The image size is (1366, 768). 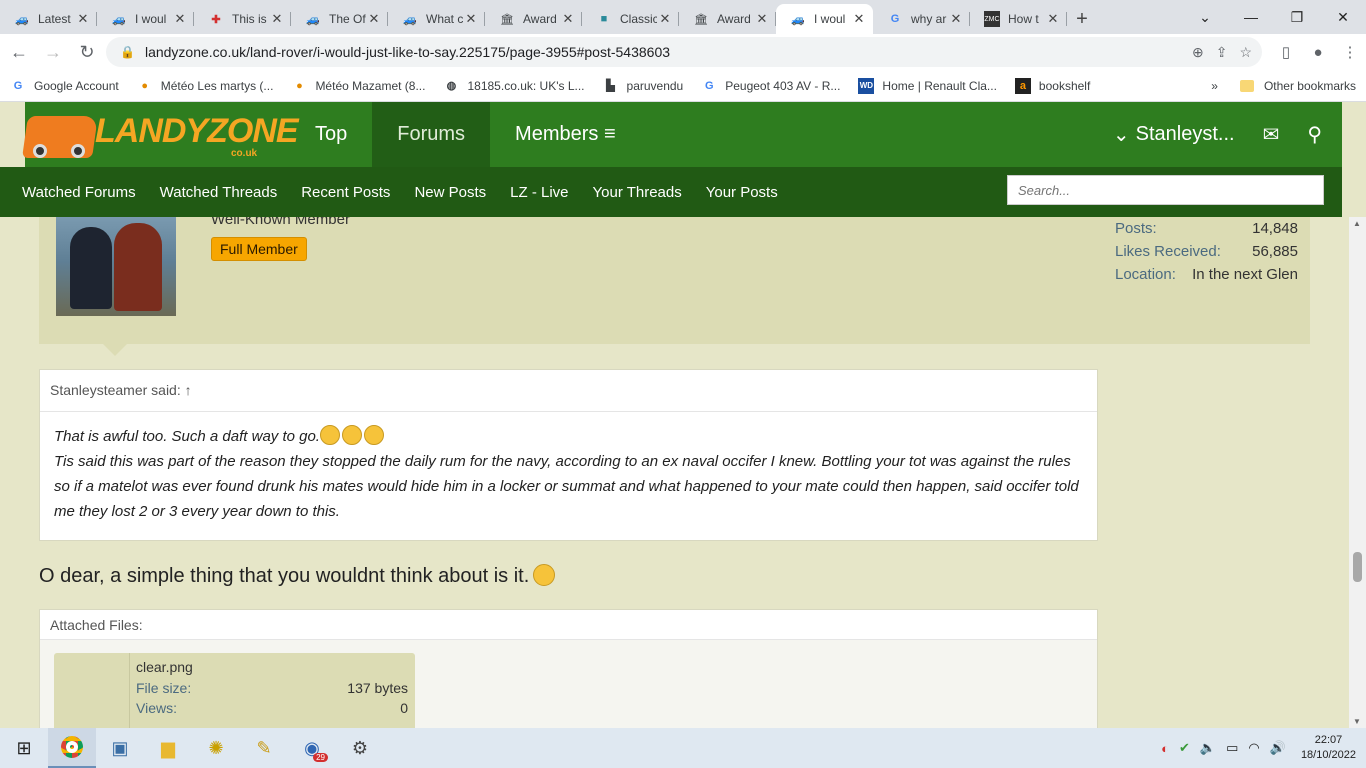 I want to click on wifi-icon: ◠, so click(x=1253, y=748).